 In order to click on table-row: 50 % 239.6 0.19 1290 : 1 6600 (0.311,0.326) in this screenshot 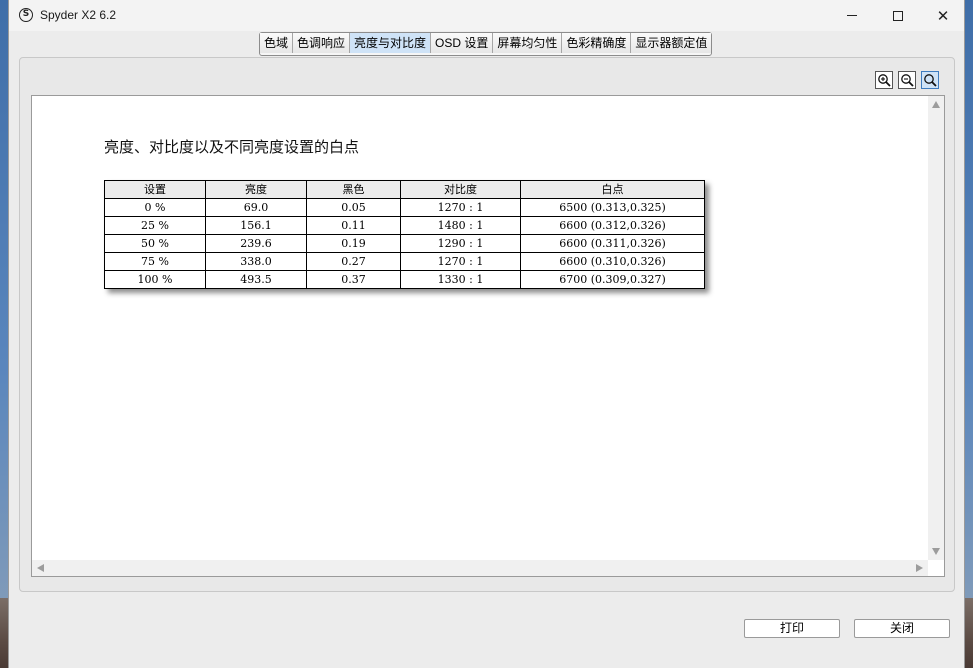, I will do `click(404, 243)`.